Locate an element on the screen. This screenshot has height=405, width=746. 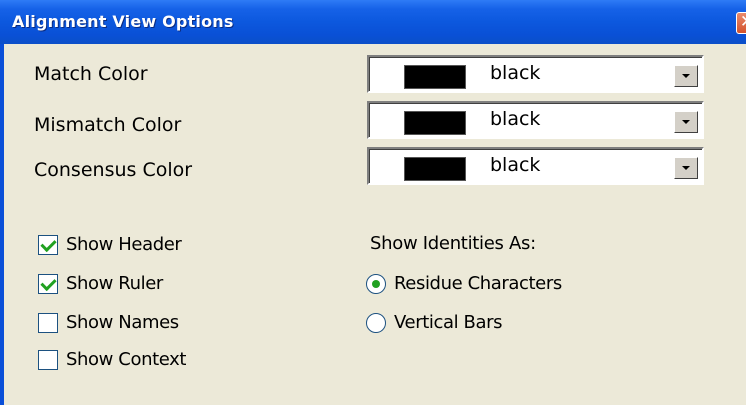
show-context-checkbox is located at coordinates (48, 360).